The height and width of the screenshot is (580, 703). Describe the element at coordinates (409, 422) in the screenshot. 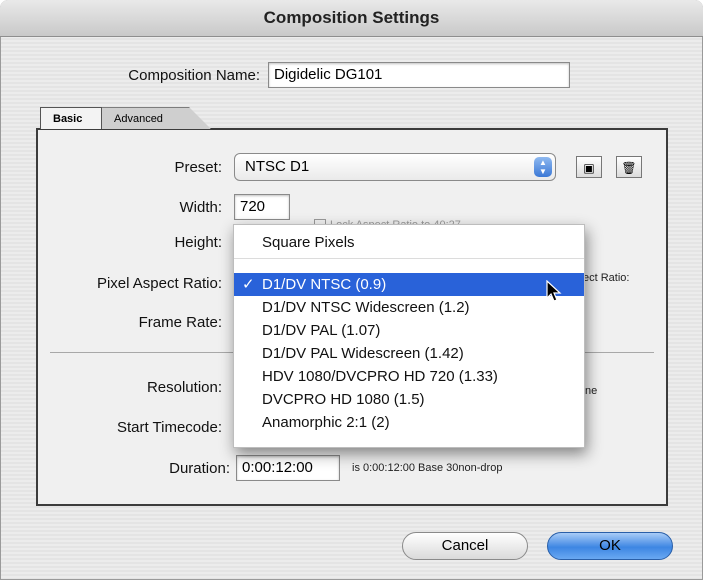

I see `menu-item-anamorphic: Anamorphic 2:1 (2)` at that location.